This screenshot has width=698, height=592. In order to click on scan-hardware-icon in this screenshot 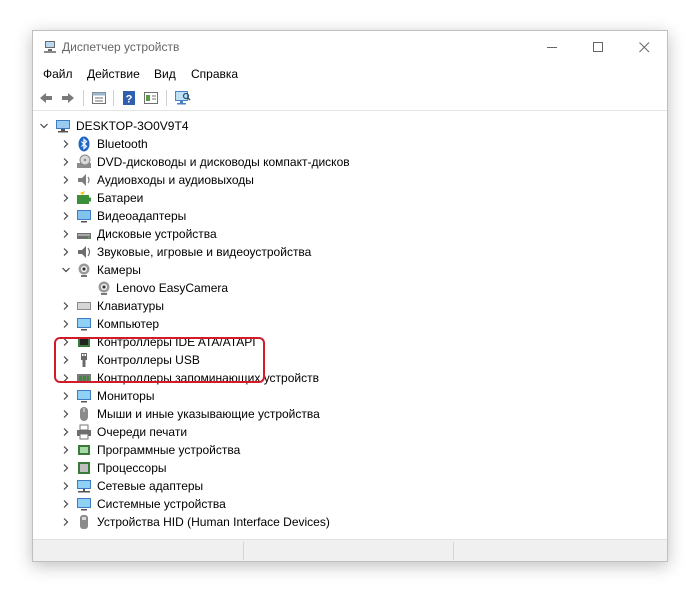, I will do `click(183, 98)`.